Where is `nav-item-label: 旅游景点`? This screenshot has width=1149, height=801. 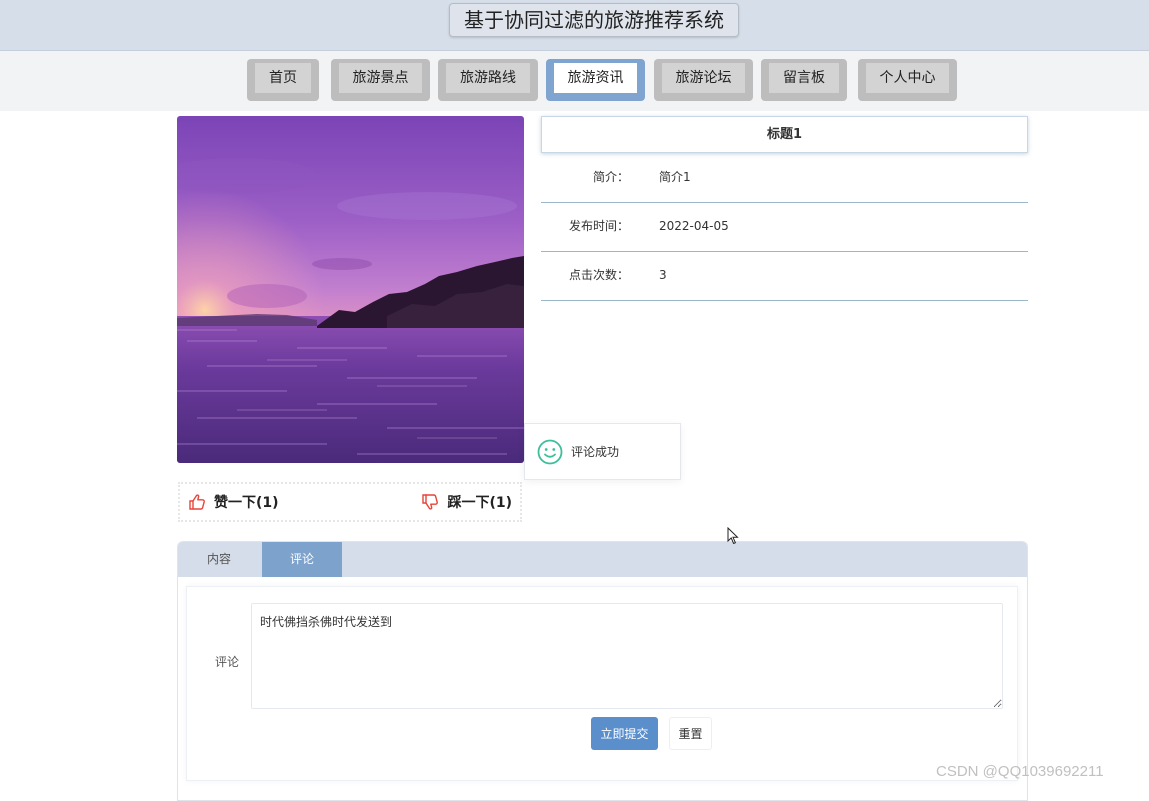 nav-item-label: 旅游景点 is located at coordinates (380, 78).